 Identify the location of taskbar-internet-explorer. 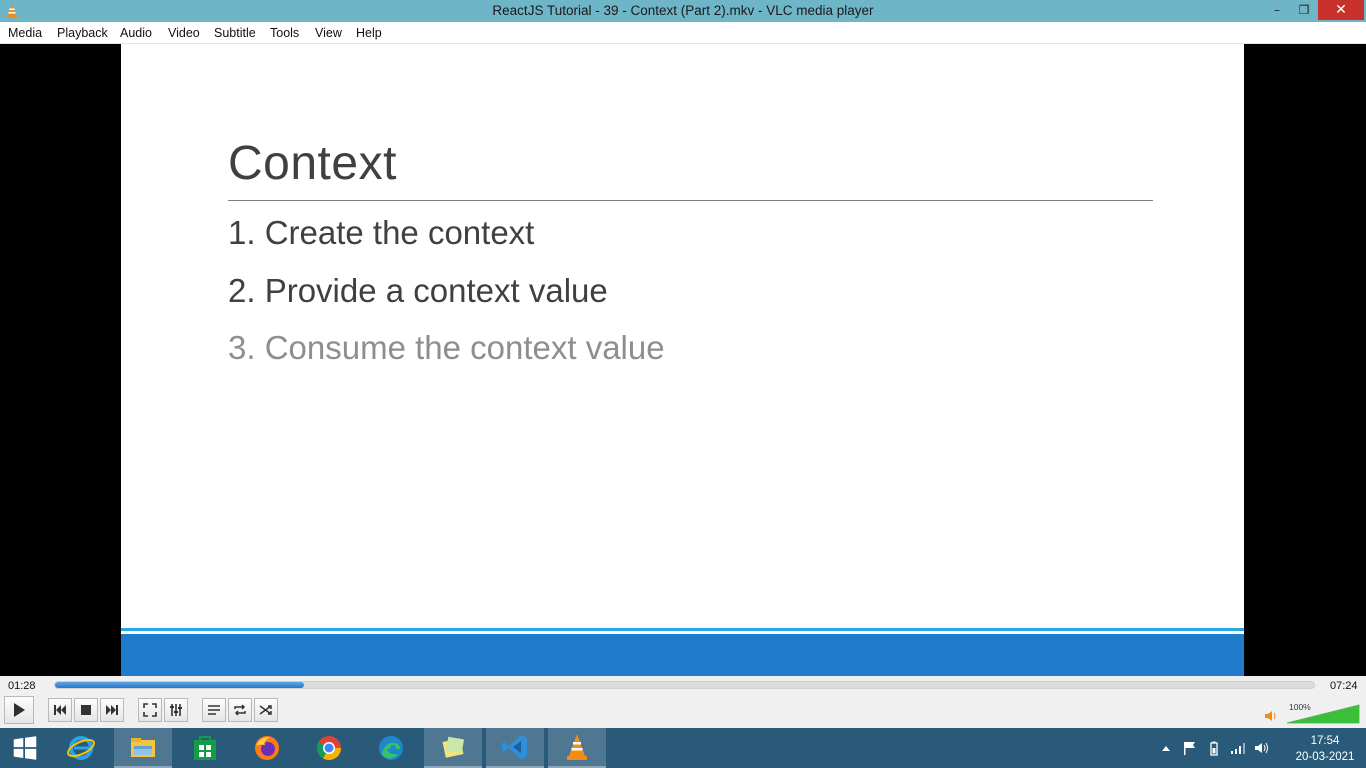
(81, 748).